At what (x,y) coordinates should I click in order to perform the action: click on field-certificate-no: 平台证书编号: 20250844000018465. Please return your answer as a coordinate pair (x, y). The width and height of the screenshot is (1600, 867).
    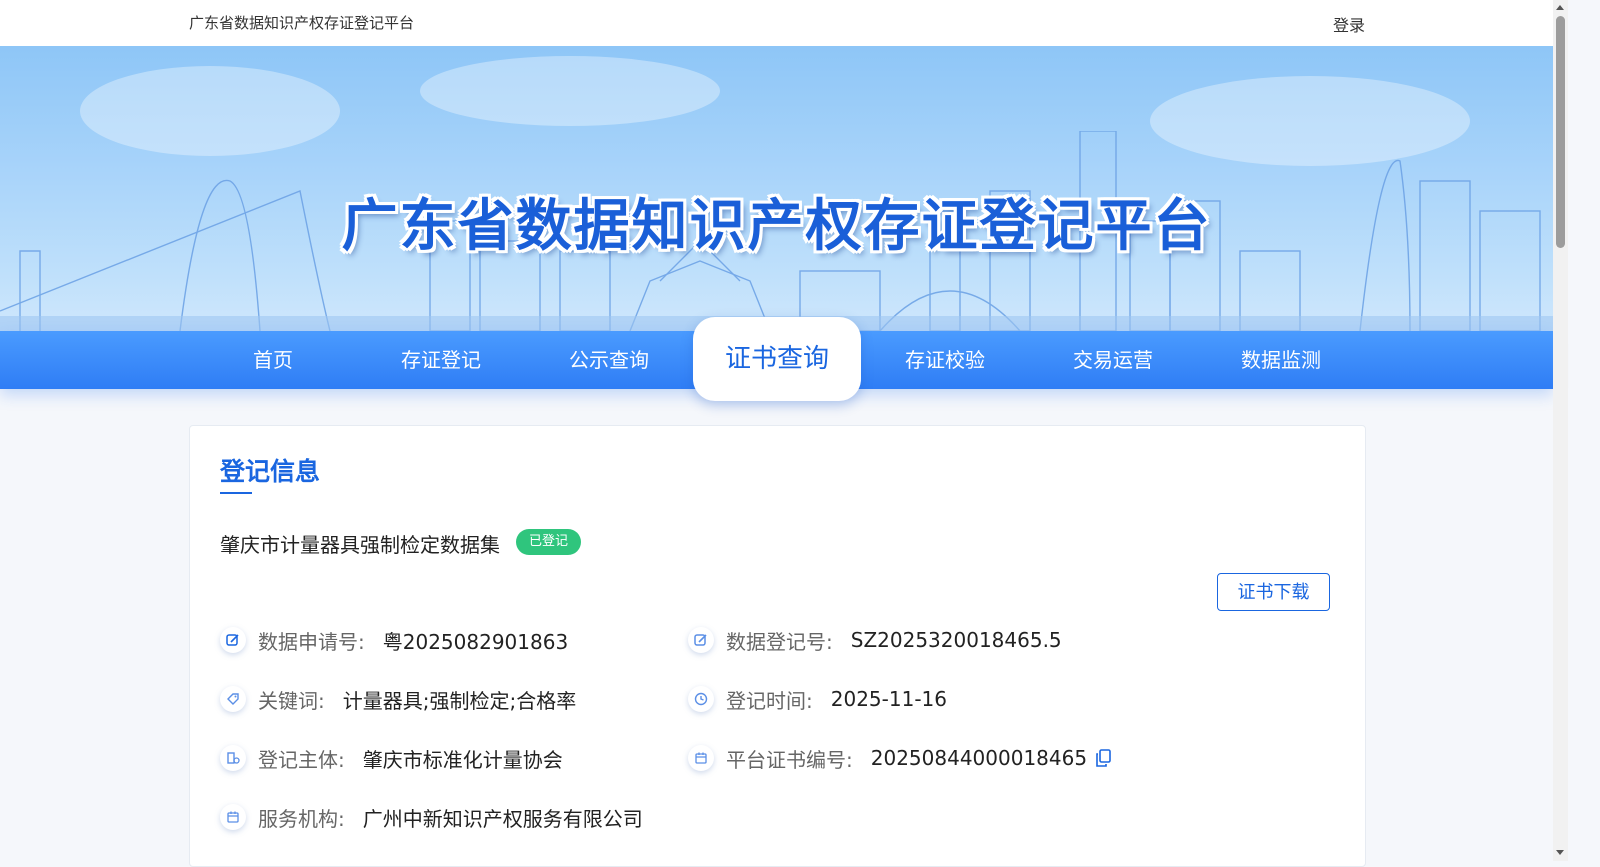
    Looking at the image, I should click on (899, 758).